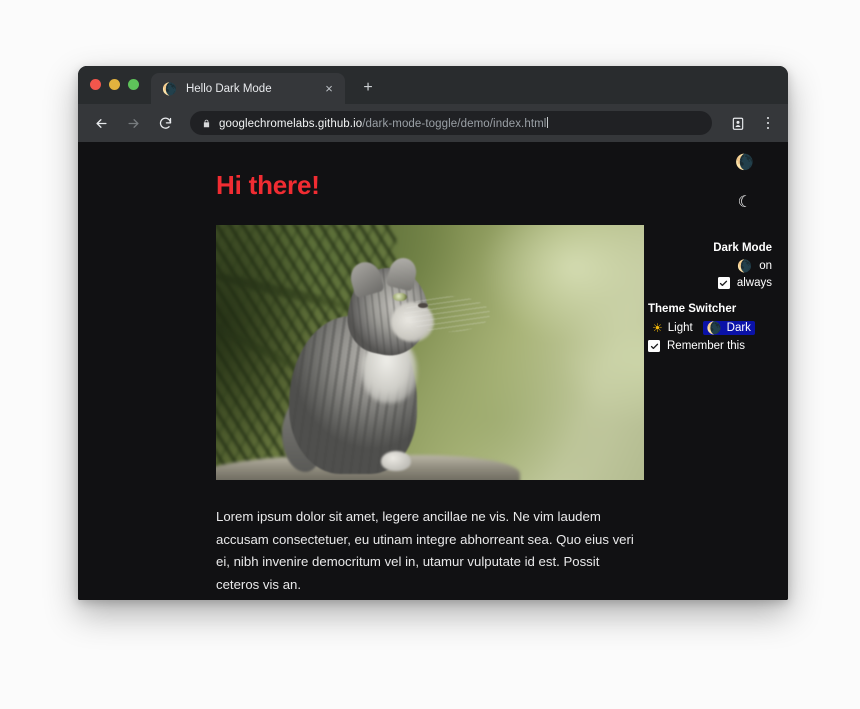 This screenshot has width=860, height=709. Describe the element at coordinates (400, 297) in the screenshot. I see `kitten-eye` at that location.